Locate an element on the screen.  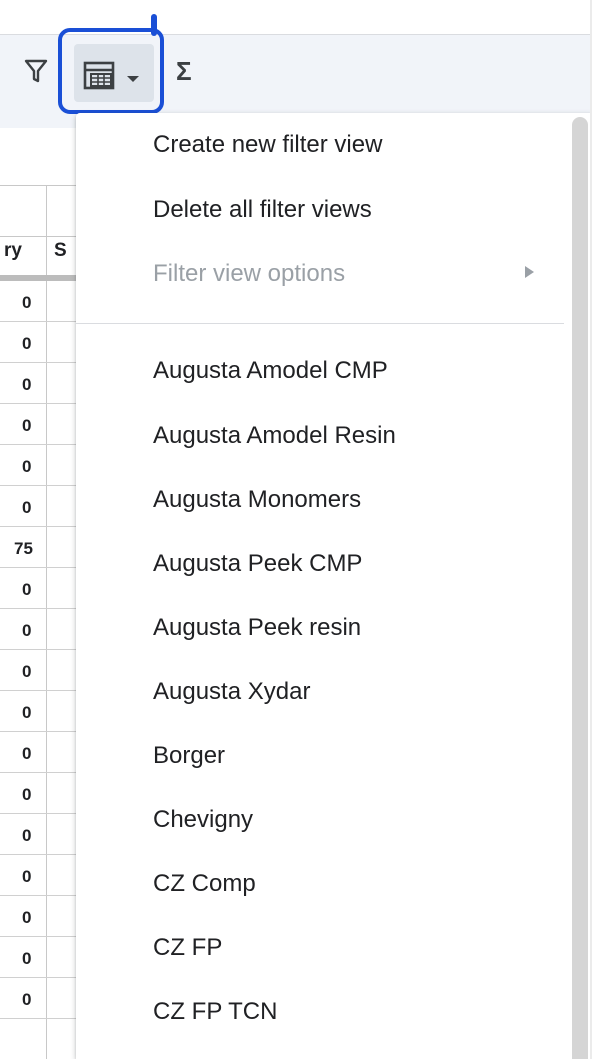
column-letter-header is located at coordinates (40, 211).